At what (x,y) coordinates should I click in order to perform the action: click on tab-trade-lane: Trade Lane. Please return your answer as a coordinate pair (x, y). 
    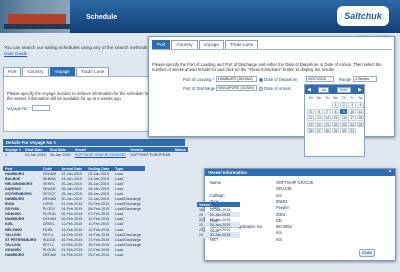
    Looking at the image, I should click on (92, 71).